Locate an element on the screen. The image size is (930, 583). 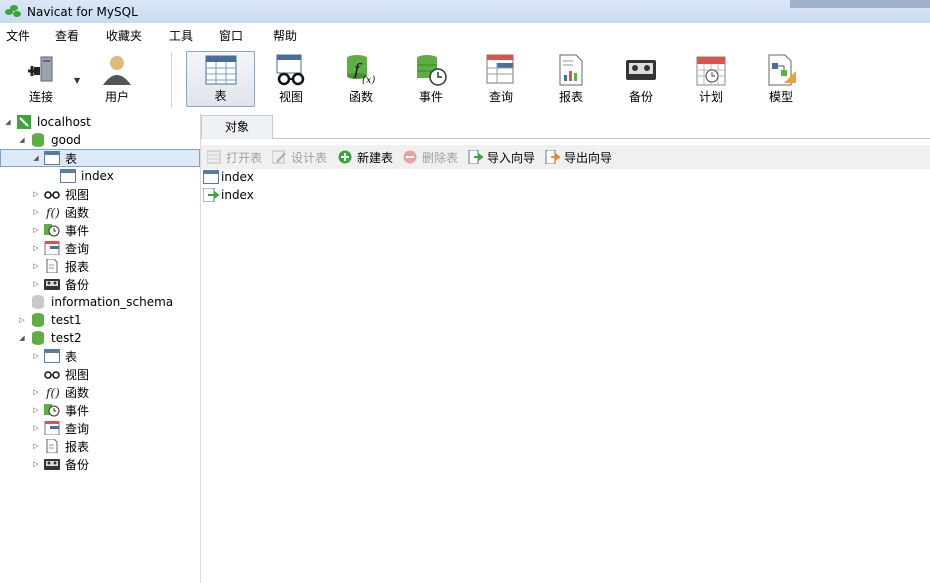
open-table-button: 打开表 is located at coordinates (234, 157).